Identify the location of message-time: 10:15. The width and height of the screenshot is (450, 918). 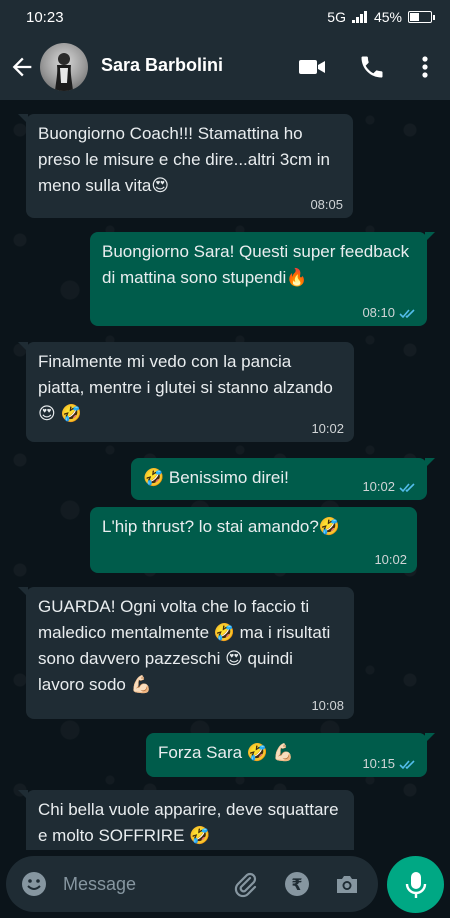
(378, 763).